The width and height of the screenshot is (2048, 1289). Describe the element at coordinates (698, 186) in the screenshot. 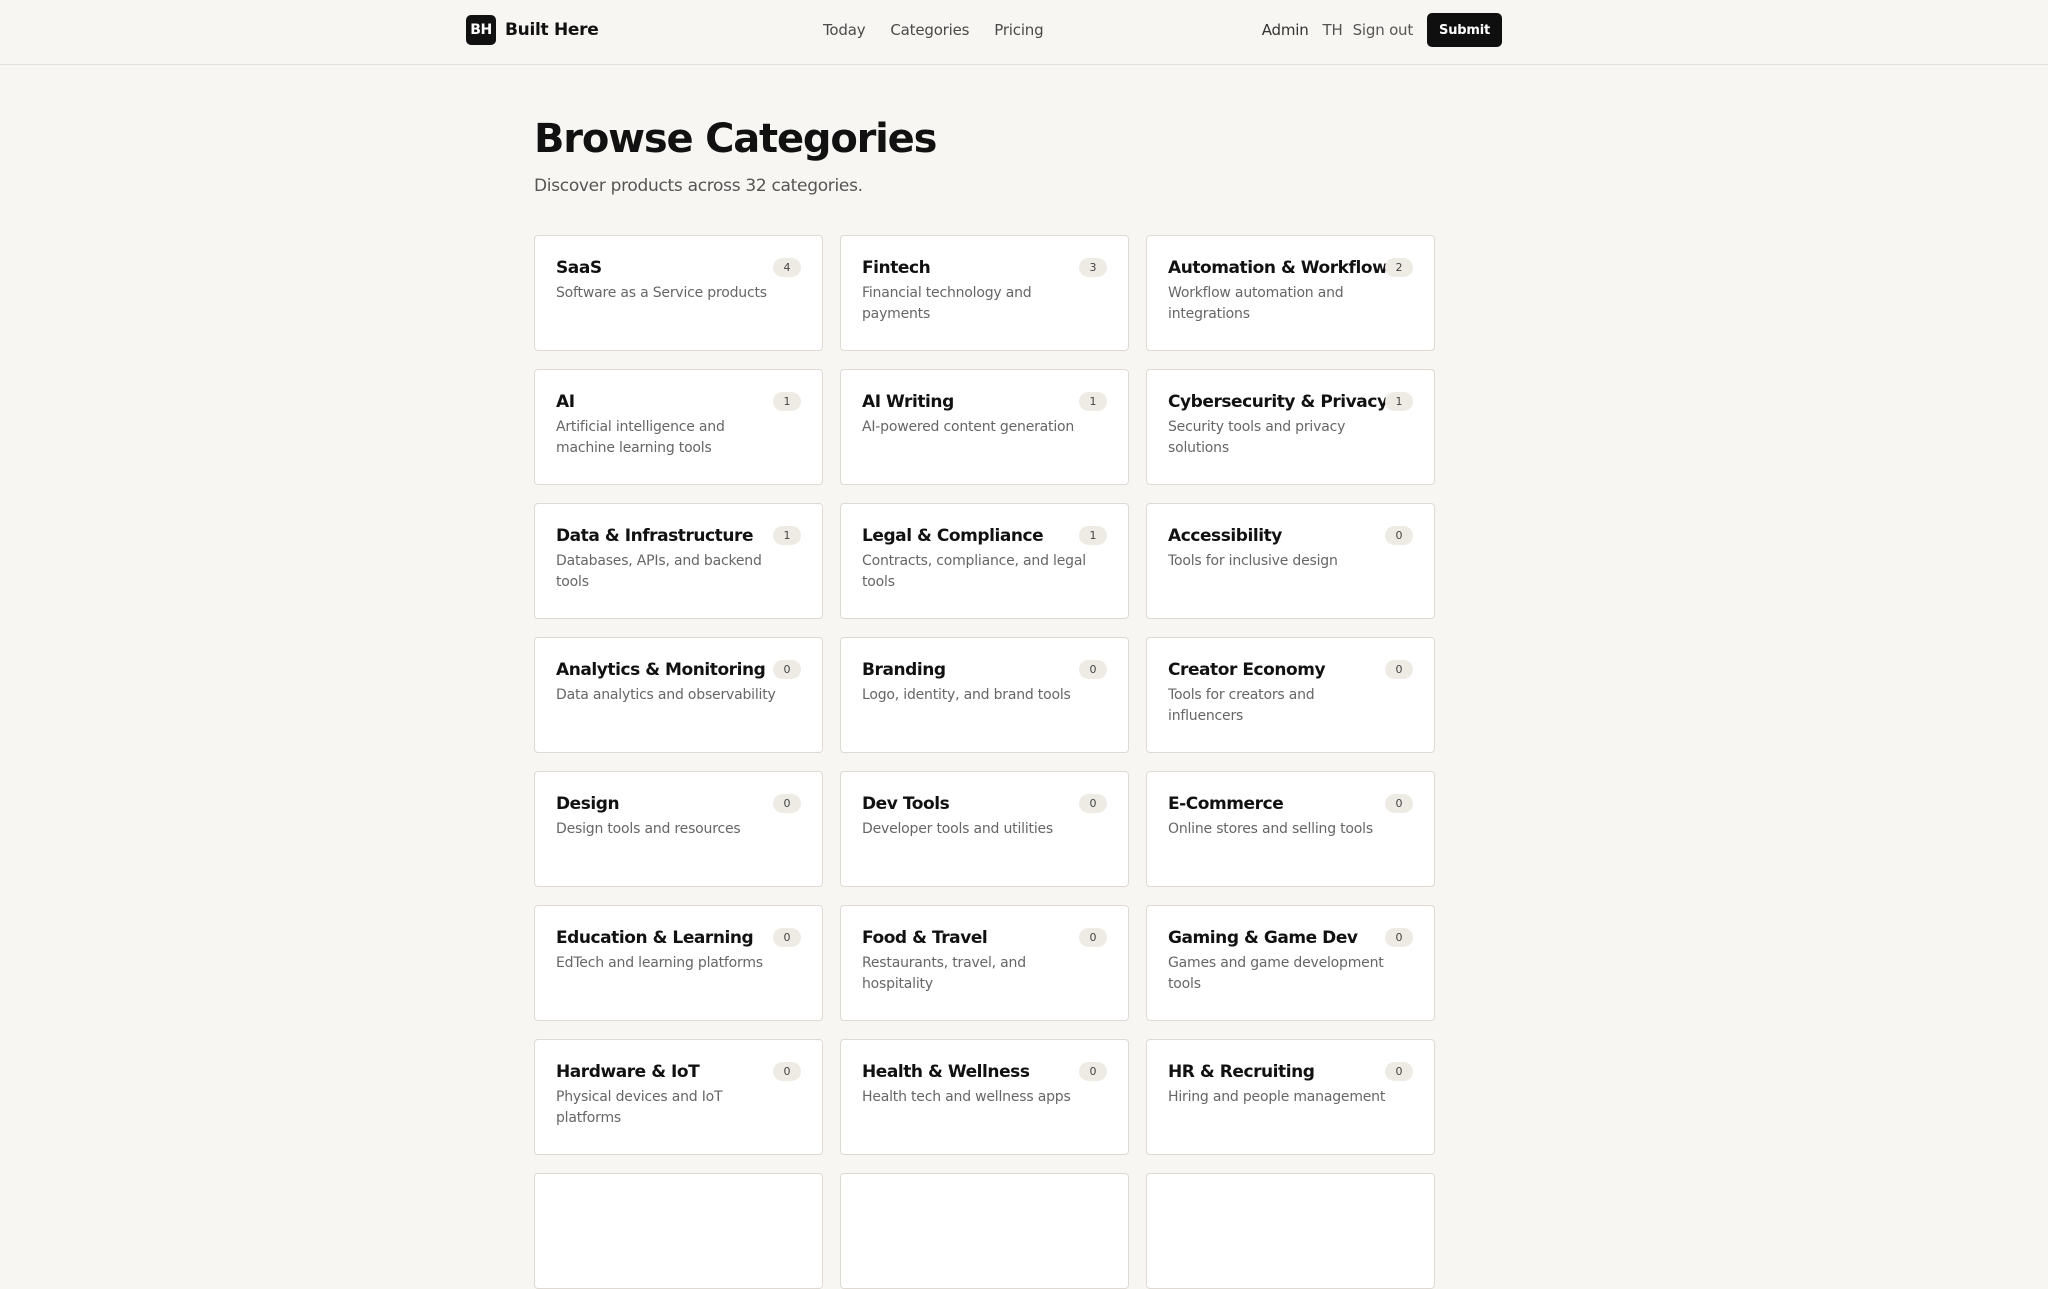

I see `page-subtitle: Discover products across 32 categories.` at that location.